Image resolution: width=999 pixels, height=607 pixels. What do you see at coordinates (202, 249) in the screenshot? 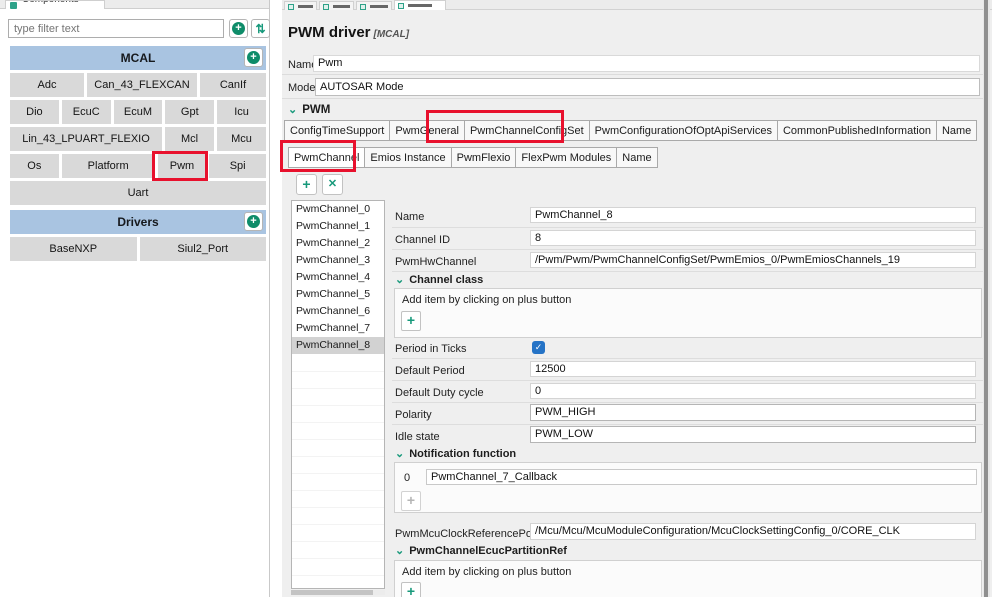
I see `component-button-siul2port: Siul2_Port` at bounding box center [202, 249].